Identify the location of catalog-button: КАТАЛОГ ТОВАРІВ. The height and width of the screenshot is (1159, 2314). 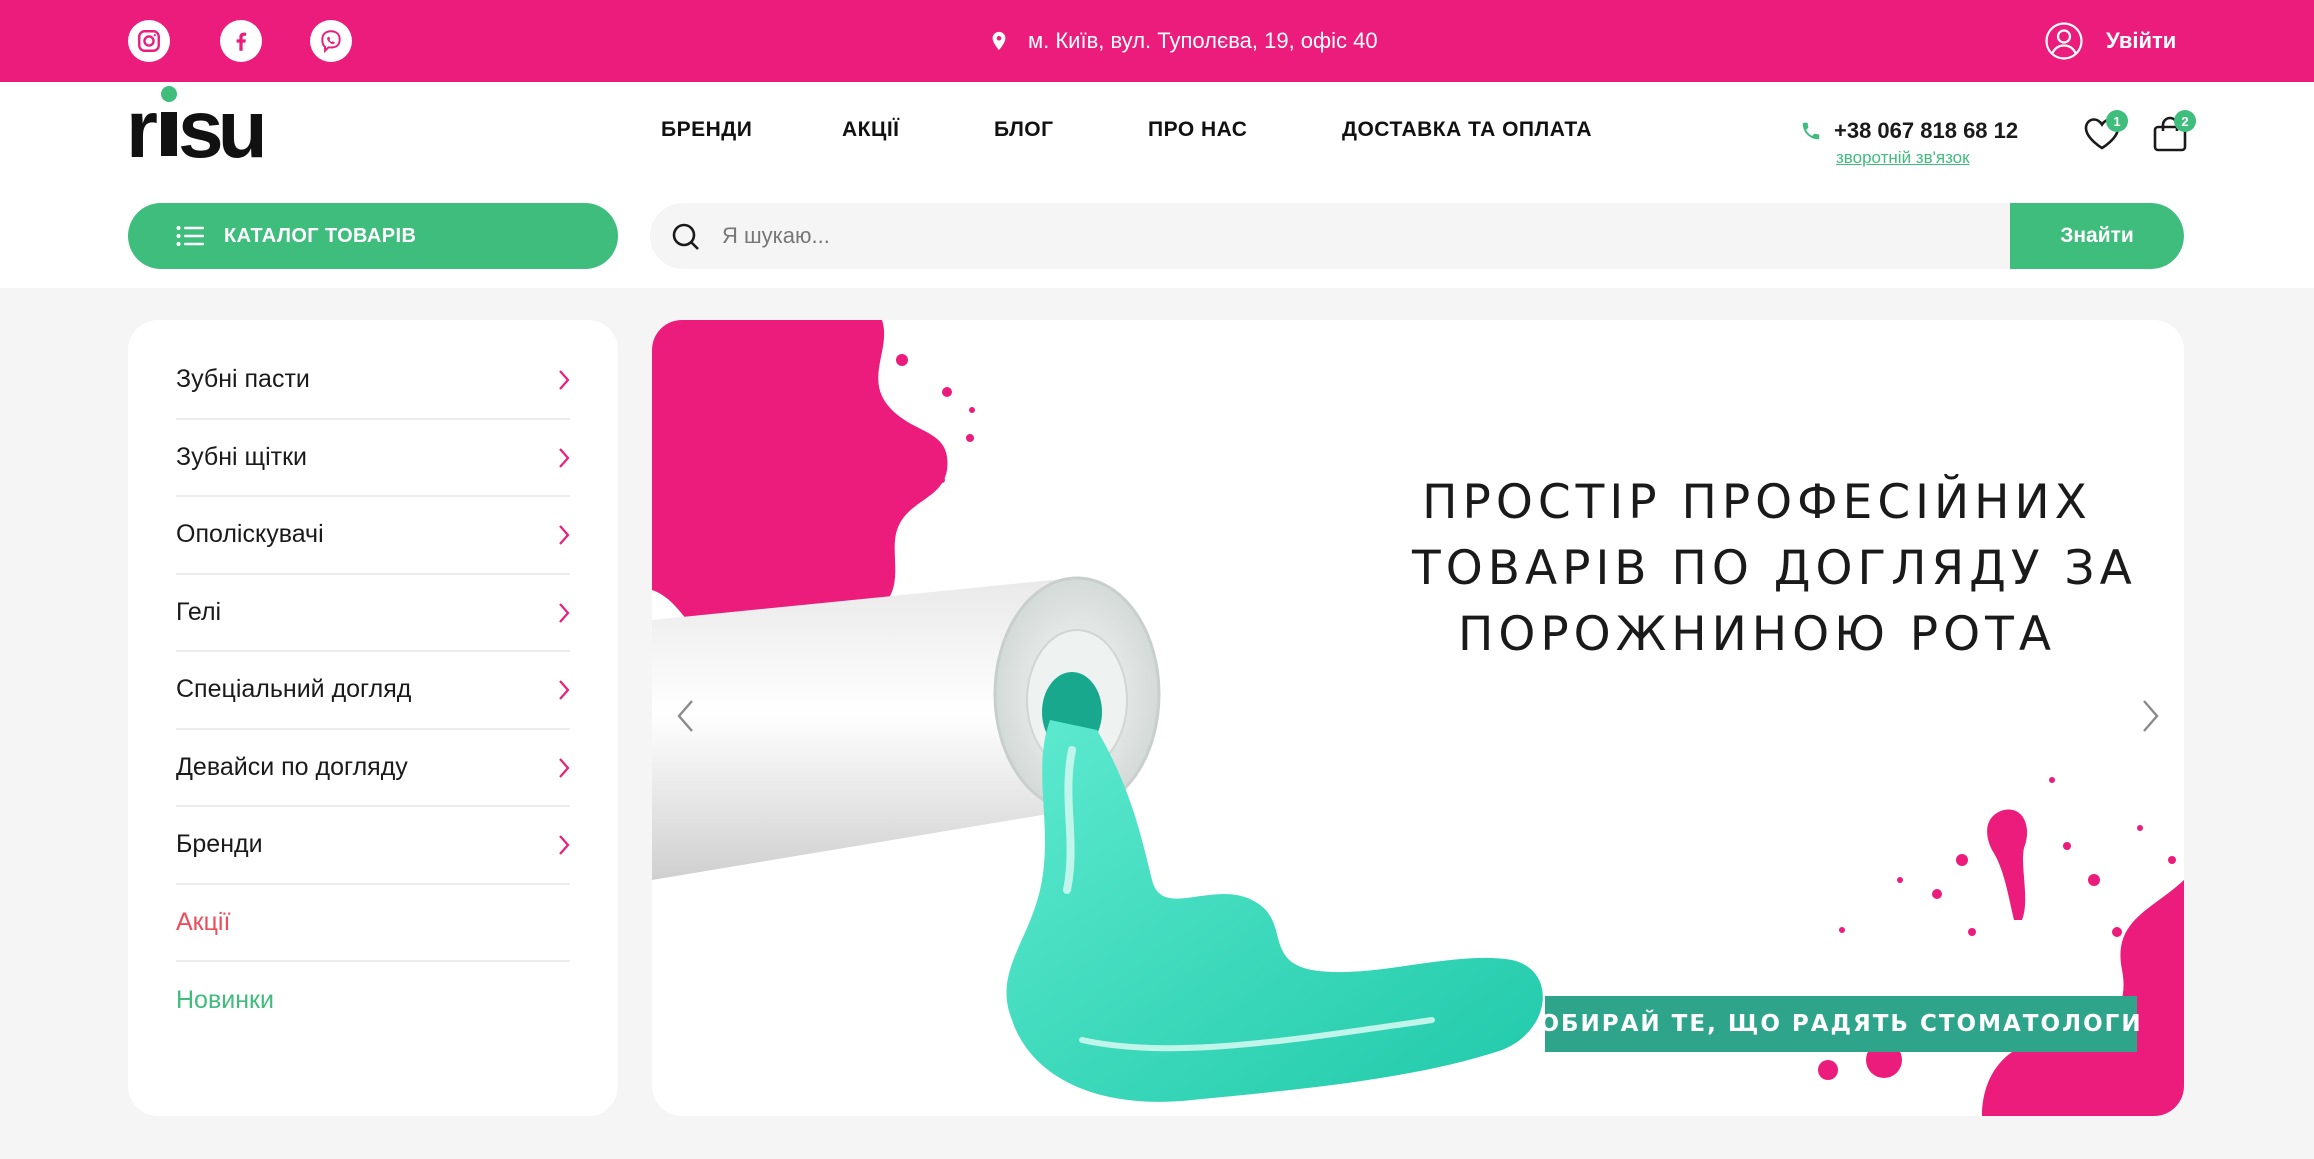
(373, 236).